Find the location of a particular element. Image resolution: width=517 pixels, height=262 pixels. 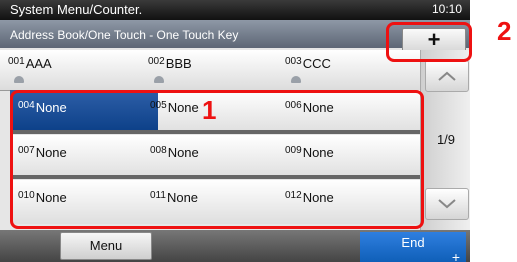

plus-icon: + is located at coordinates (455, 255).